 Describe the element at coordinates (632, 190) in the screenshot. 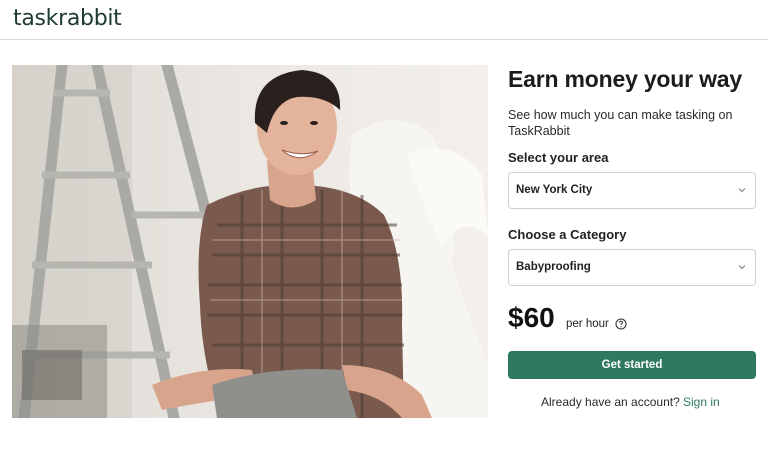

I see `area-select: New York City` at that location.